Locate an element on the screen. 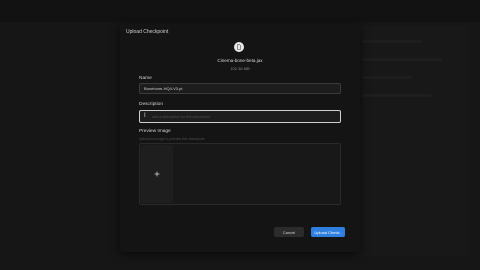 The image size is (480, 270). preview-dropzone is located at coordinates (240, 174).